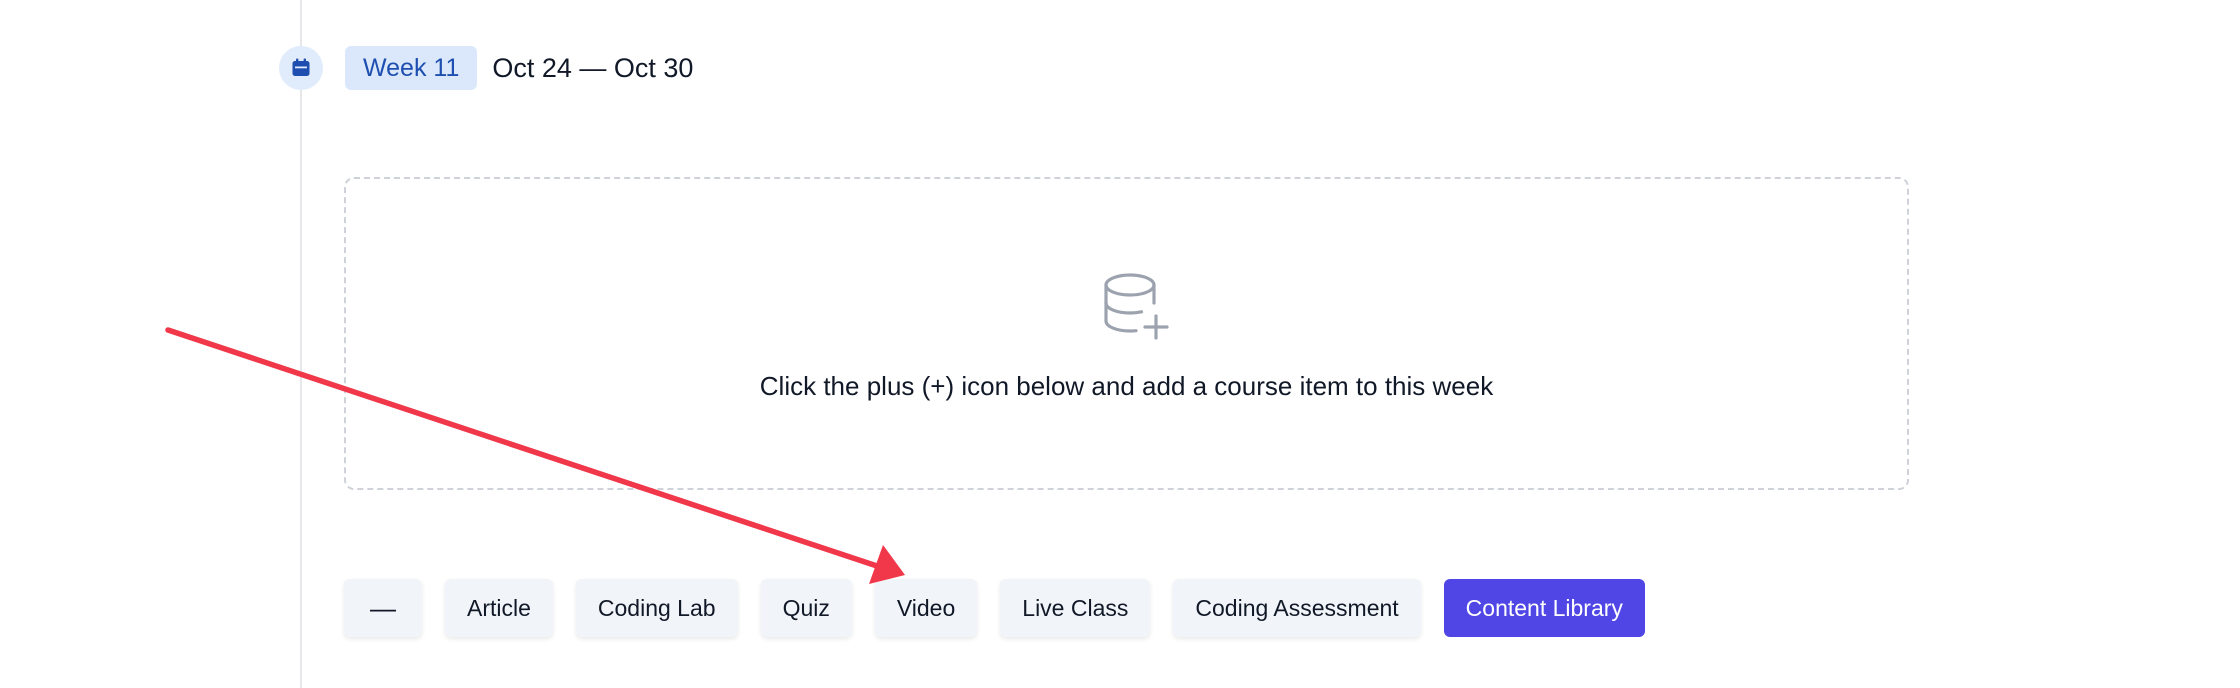  I want to click on add-video-button: Video, so click(926, 608).